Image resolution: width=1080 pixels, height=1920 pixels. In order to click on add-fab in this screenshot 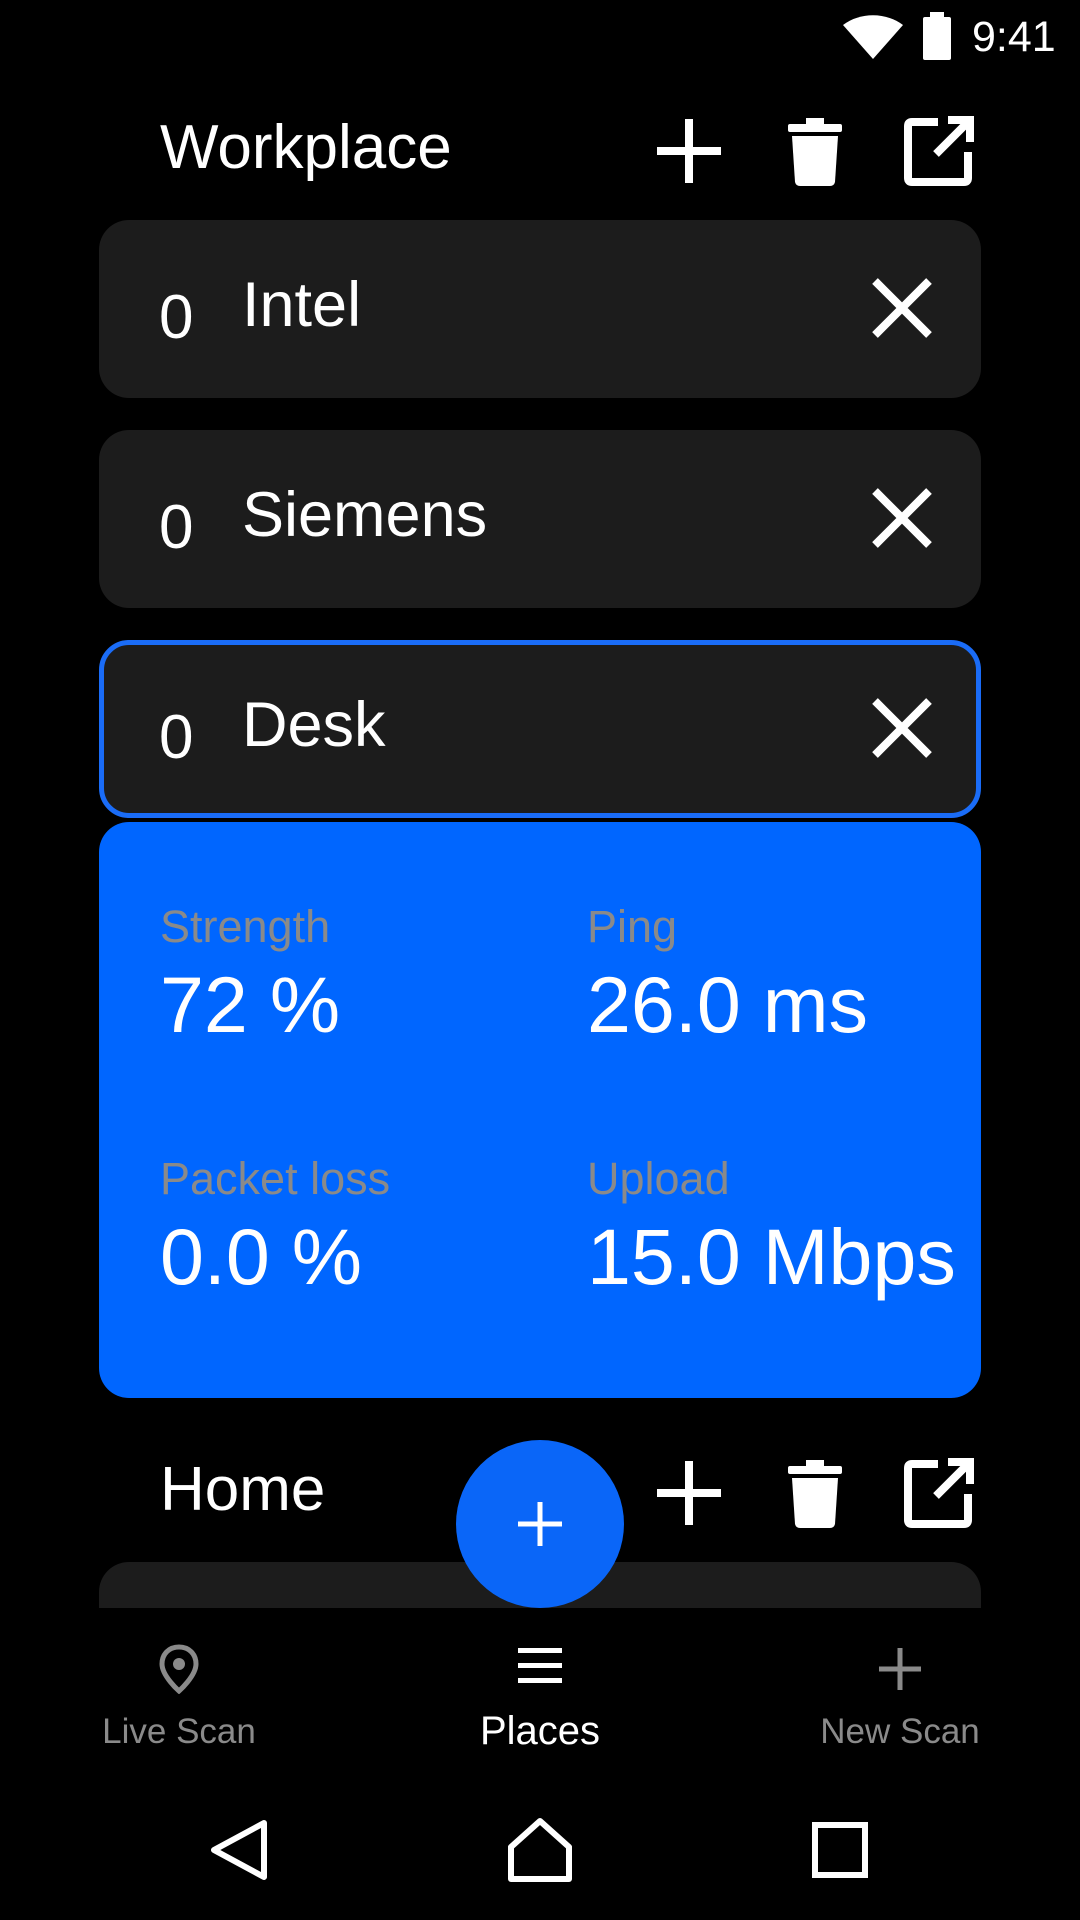, I will do `click(540, 1524)`.